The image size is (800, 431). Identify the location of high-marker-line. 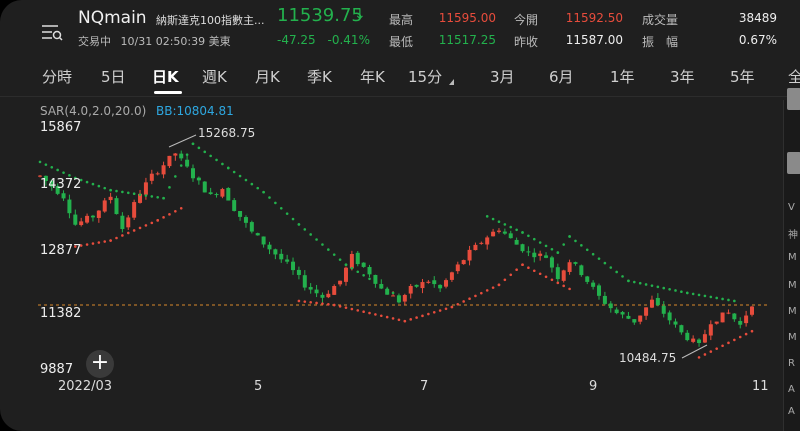
(182, 141).